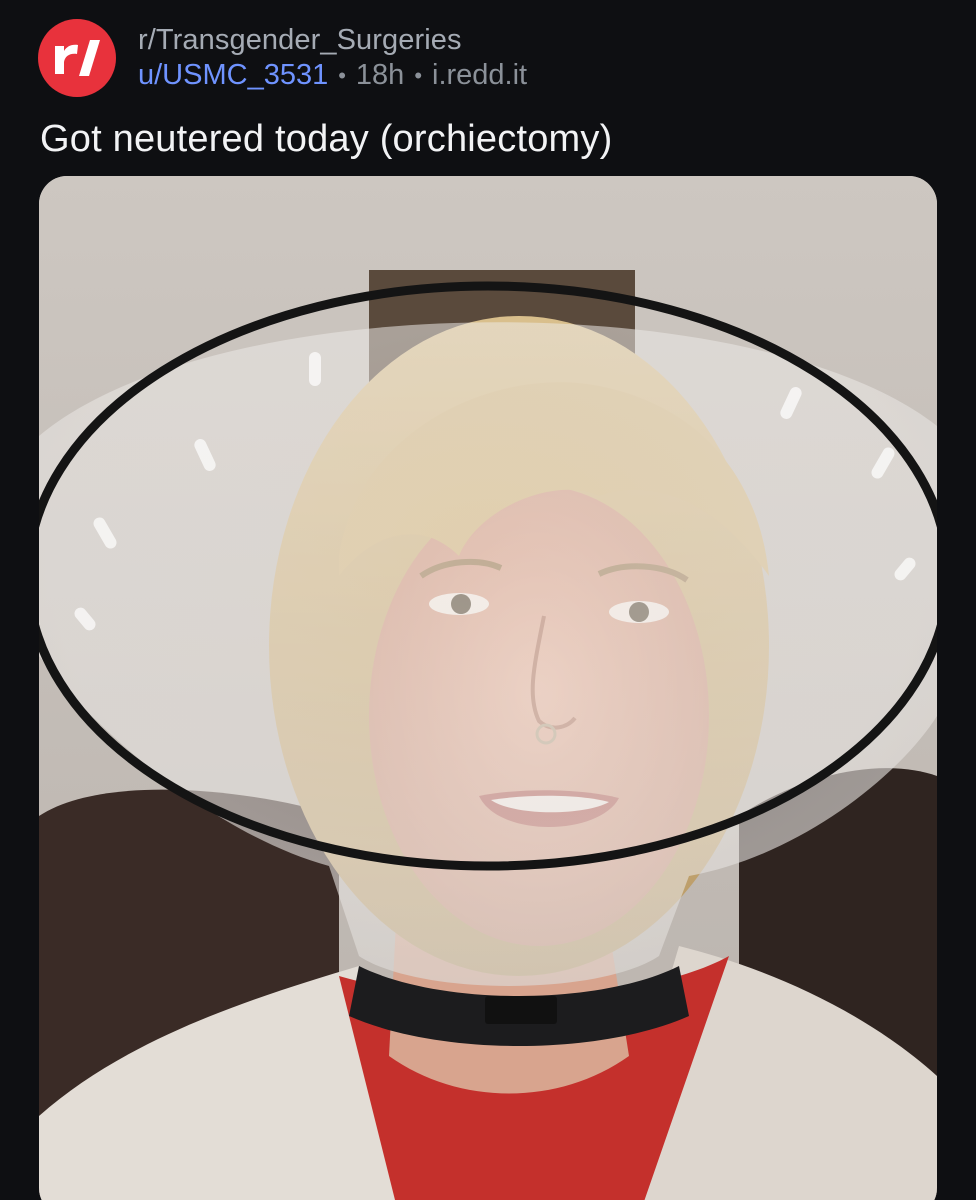  I want to click on post-domain: i.redd.it, so click(479, 75).